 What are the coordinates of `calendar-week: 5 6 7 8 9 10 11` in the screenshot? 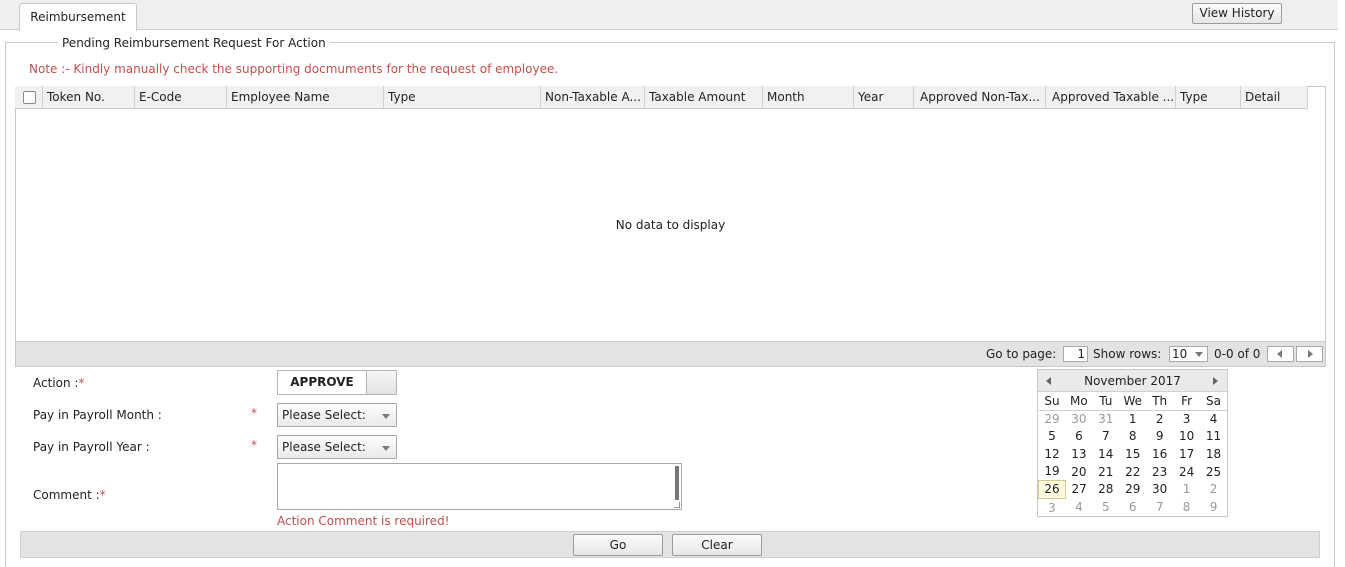 It's located at (1133, 437).